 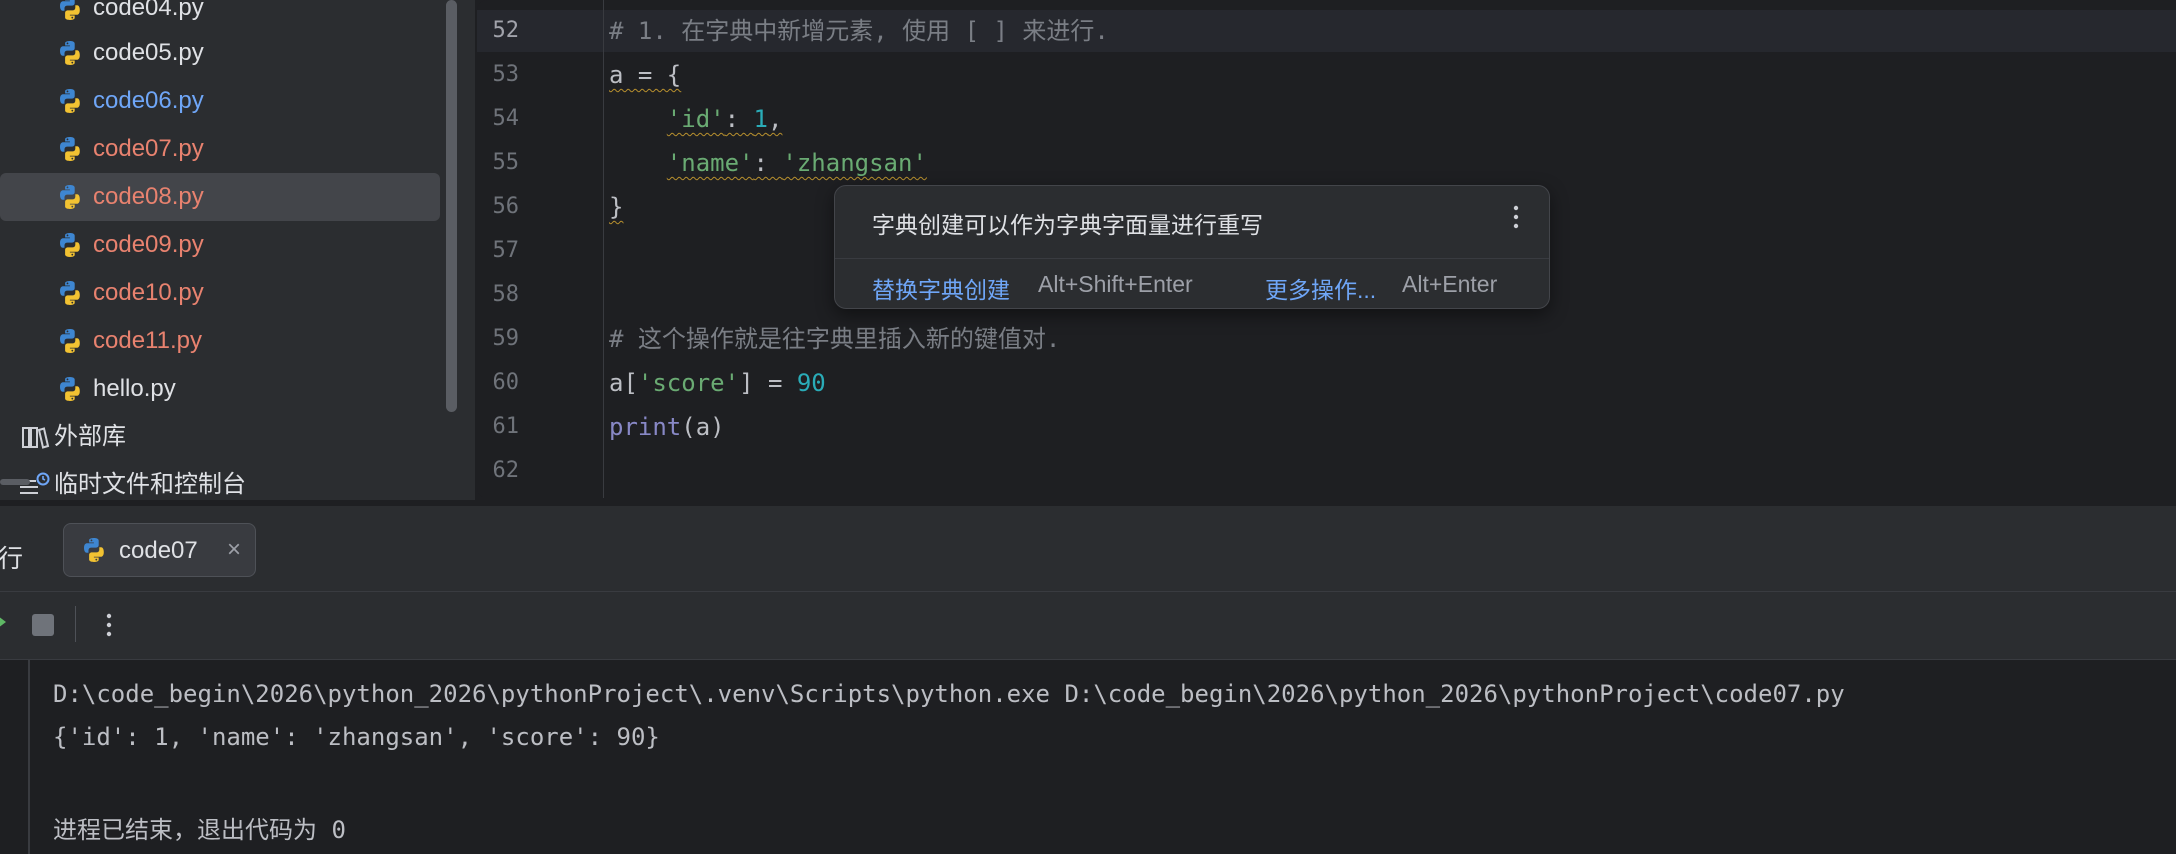 What do you see at coordinates (220, 149) in the screenshot?
I see `tree-item-code07: code07.py` at bounding box center [220, 149].